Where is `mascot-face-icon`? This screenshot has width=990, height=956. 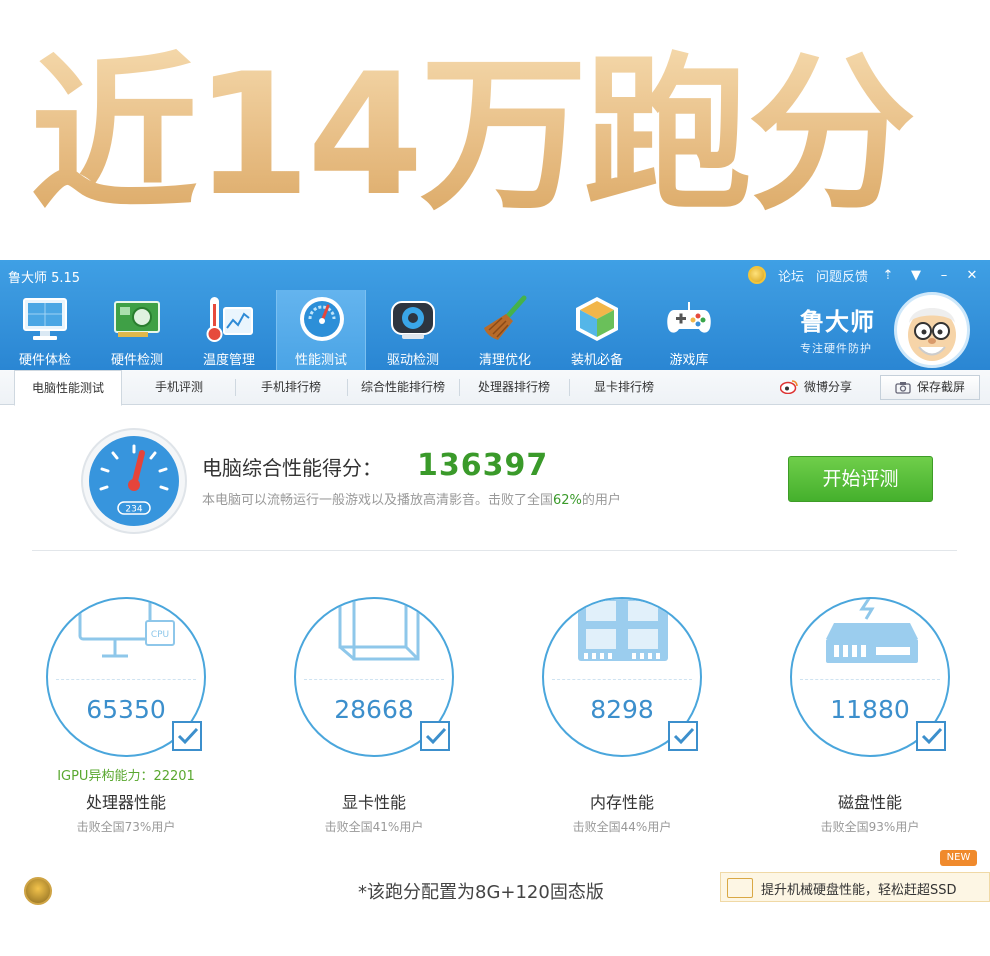 mascot-face-icon is located at coordinates (932, 334).